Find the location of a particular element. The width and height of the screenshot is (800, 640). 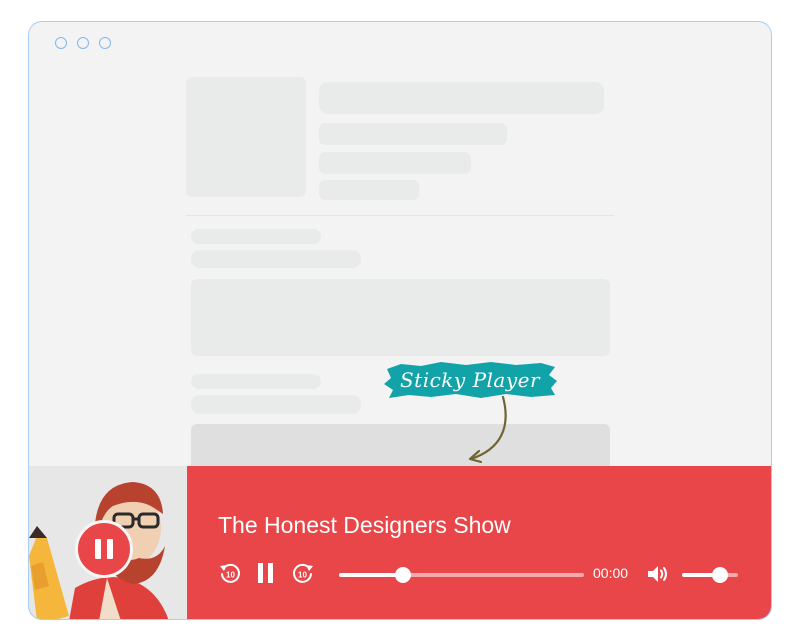

volume-slider is located at coordinates (710, 575).